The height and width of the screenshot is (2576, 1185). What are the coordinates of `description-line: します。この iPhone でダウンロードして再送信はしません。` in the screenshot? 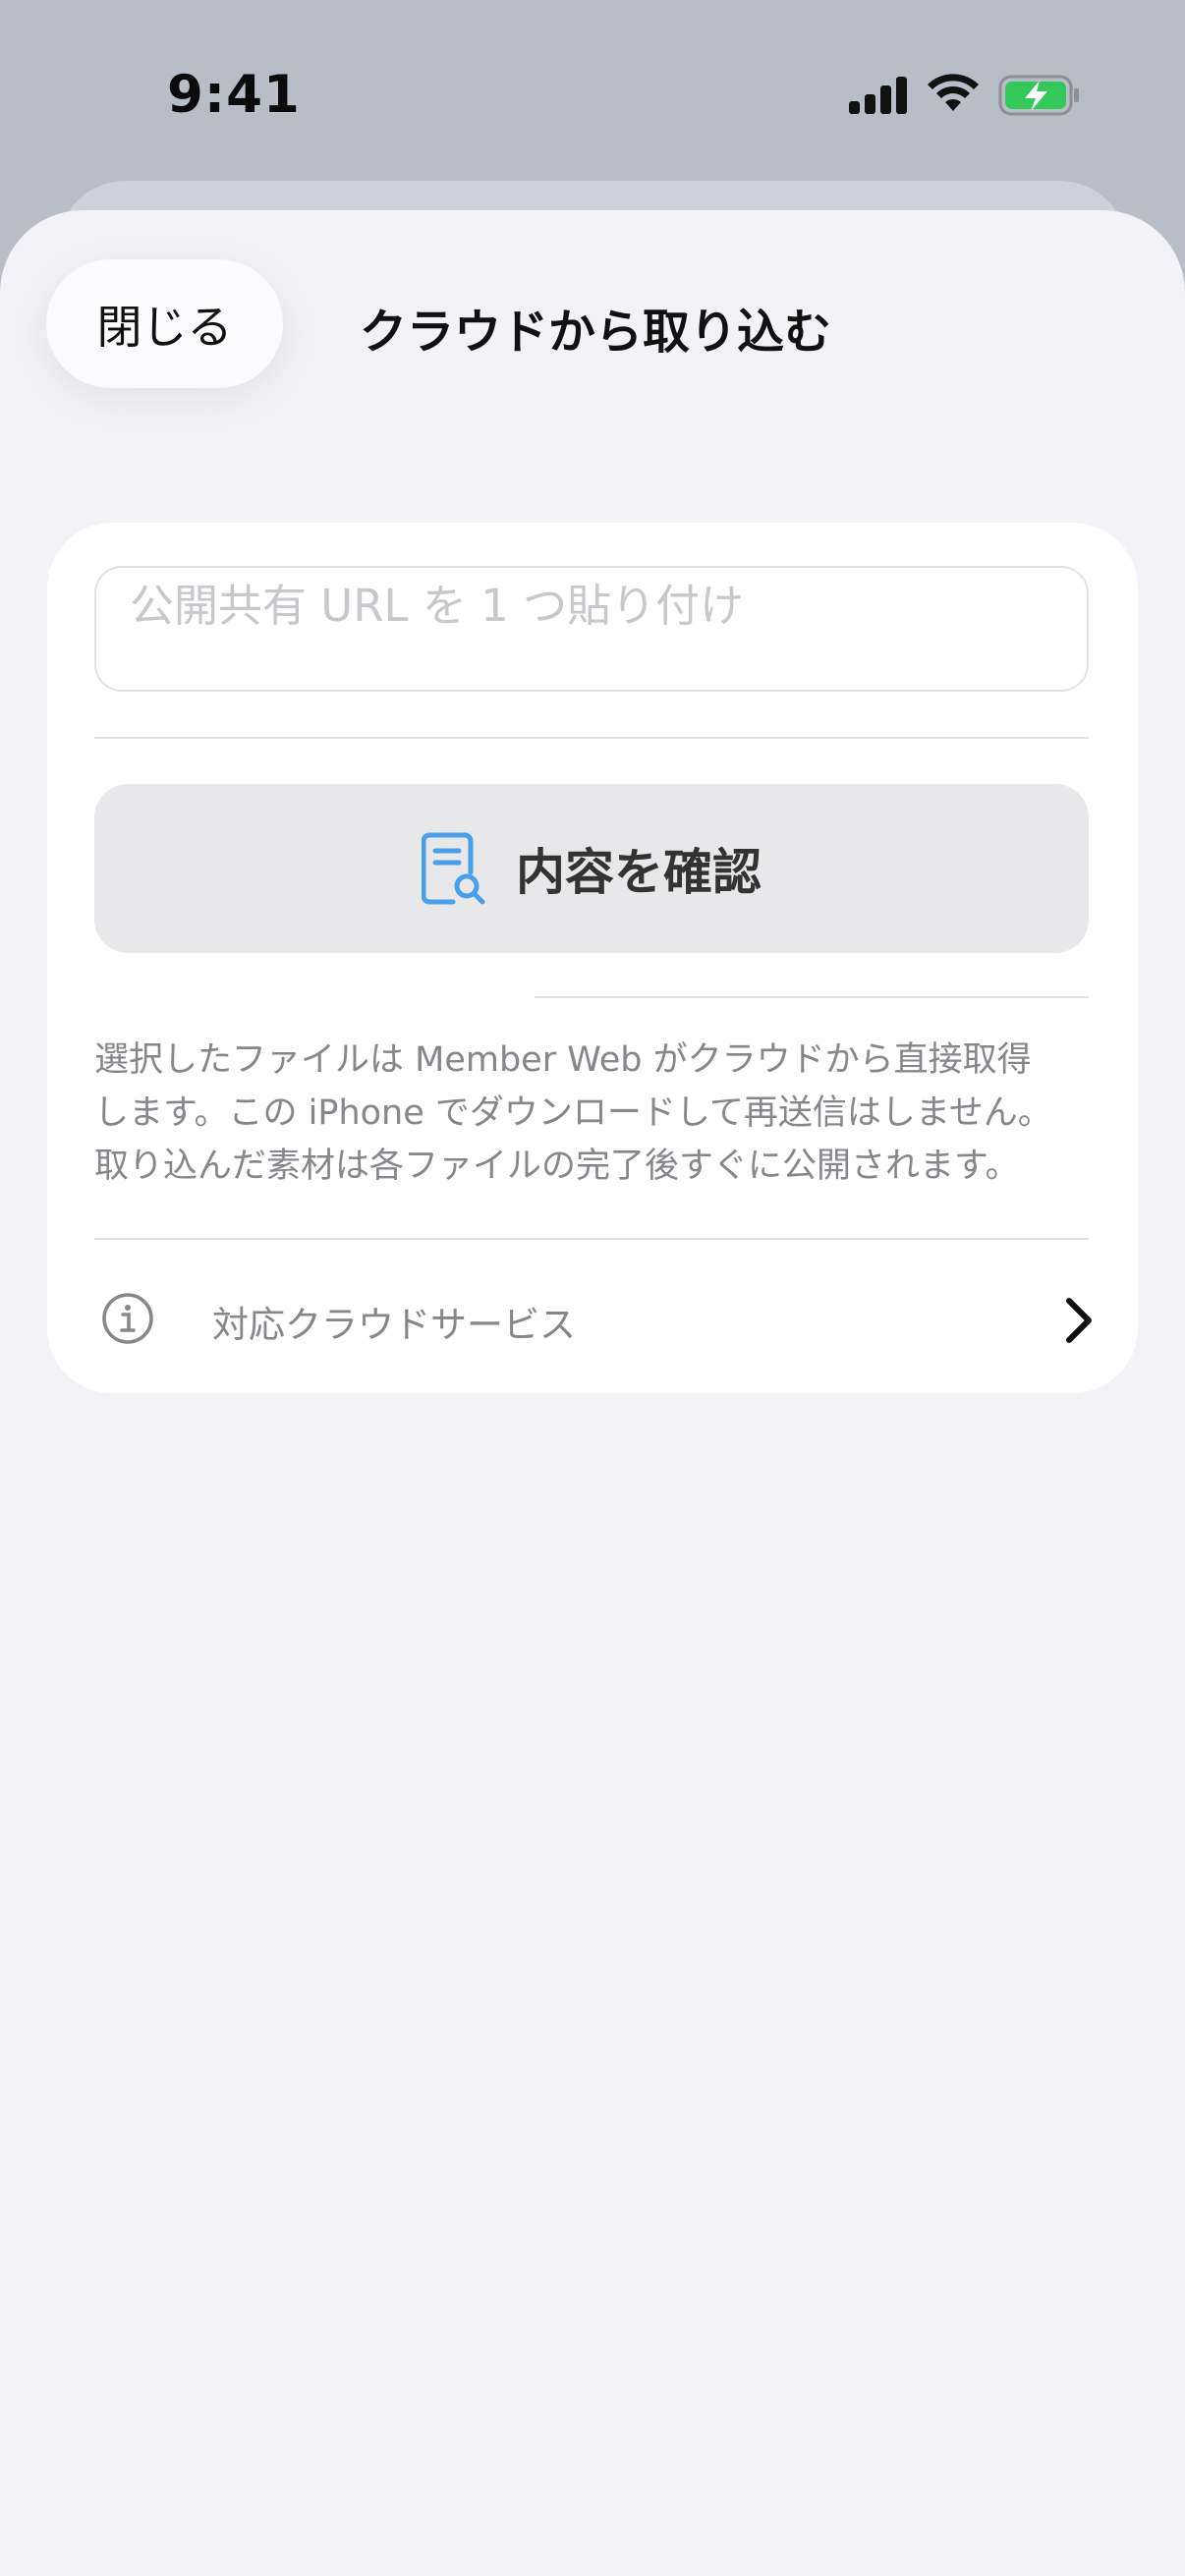 It's located at (573, 1113).